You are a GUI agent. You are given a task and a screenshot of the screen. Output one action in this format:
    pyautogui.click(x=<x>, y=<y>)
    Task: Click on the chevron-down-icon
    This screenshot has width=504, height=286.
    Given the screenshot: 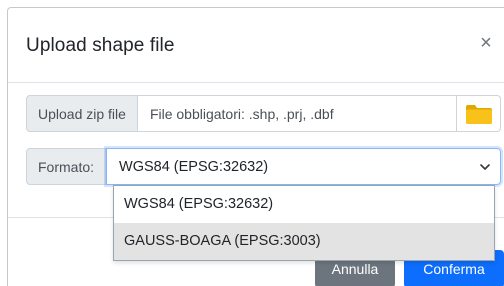 What is the action you would take?
    pyautogui.click(x=485, y=167)
    